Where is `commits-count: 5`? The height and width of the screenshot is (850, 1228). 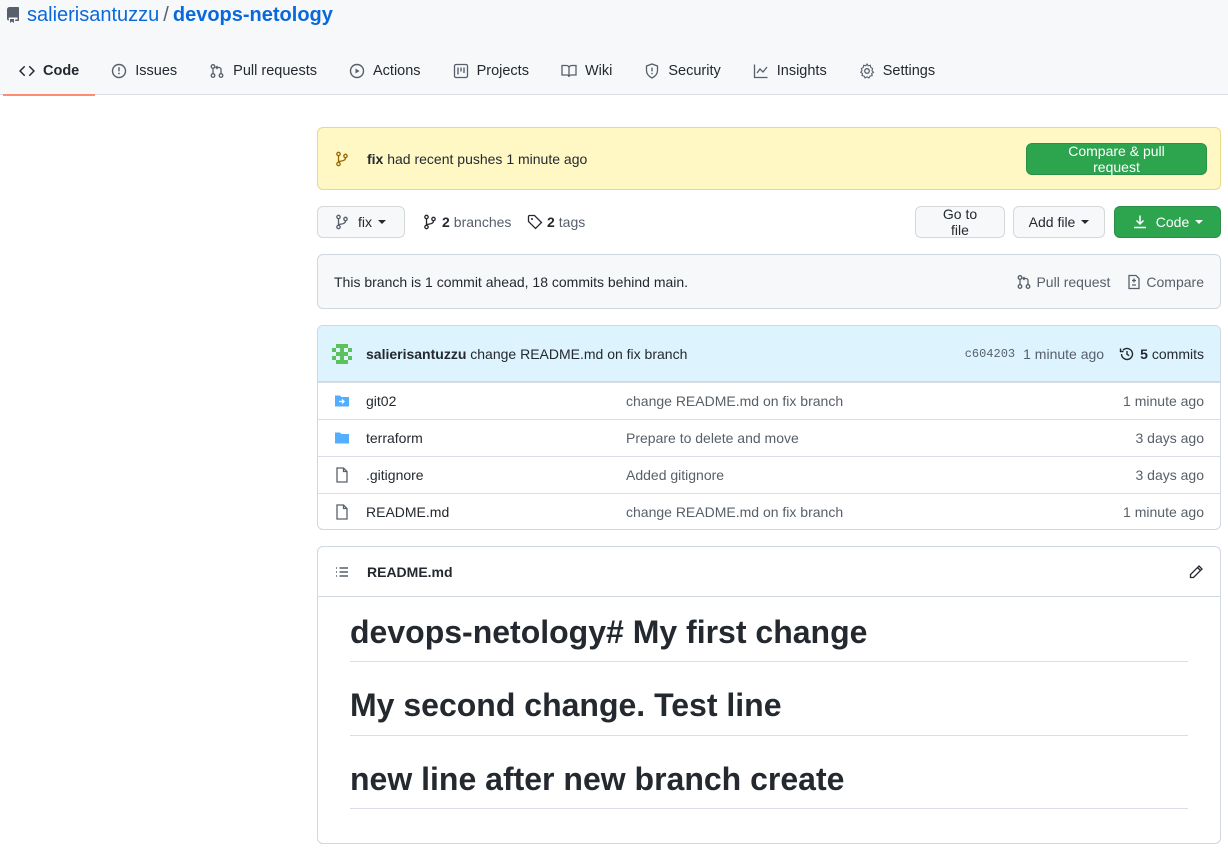 commits-count: 5 is located at coordinates (1144, 353).